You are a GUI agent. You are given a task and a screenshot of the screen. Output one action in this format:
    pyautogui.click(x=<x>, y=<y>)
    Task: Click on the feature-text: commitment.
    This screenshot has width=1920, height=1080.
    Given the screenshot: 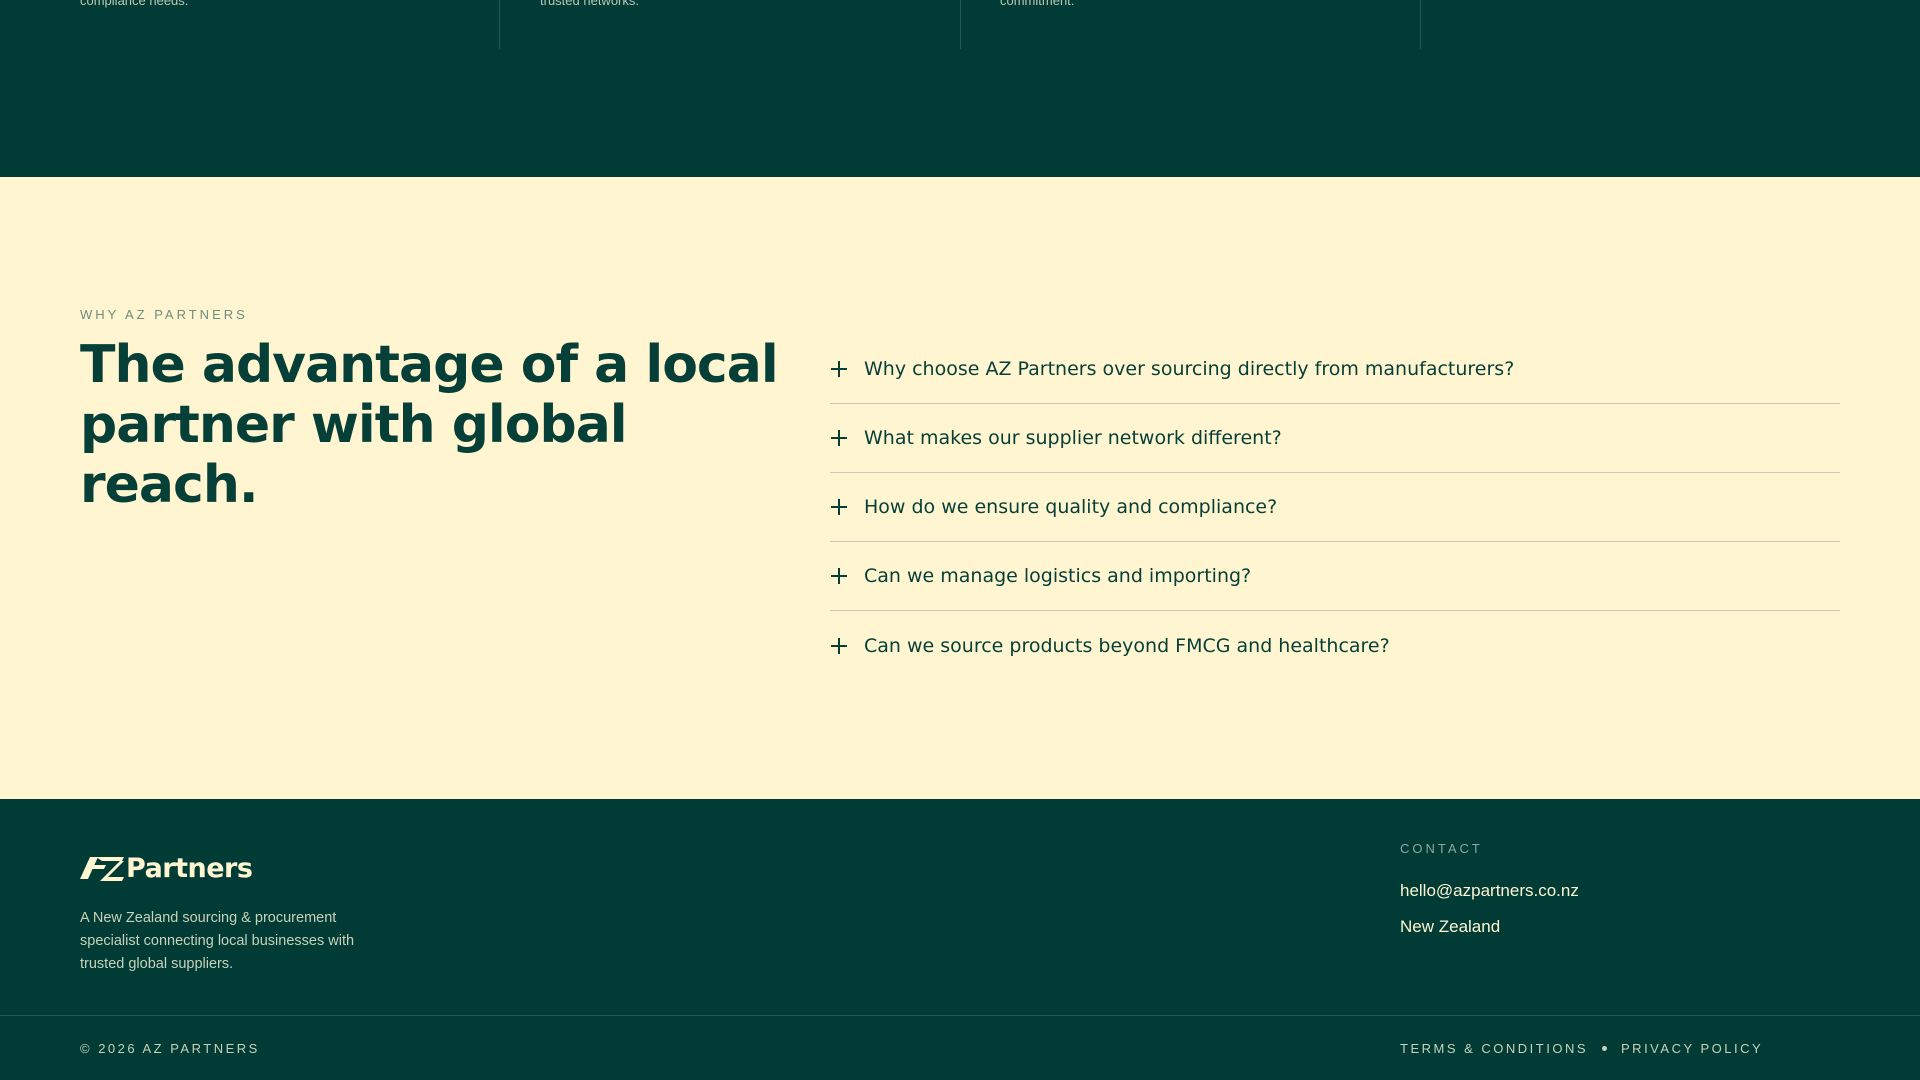 What is the action you would take?
    pyautogui.click(x=1037, y=4)
    